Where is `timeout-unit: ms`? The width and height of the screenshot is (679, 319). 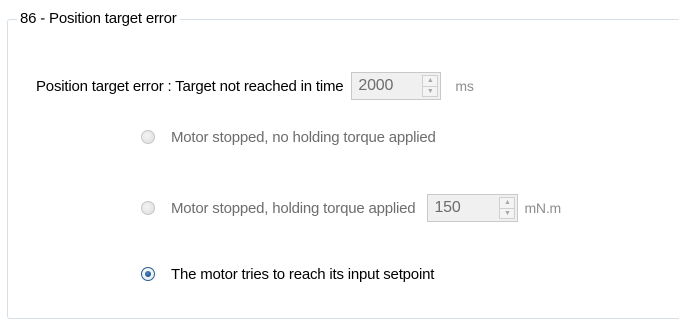 timeout-unit: ms is located at coordinates (464, 86).